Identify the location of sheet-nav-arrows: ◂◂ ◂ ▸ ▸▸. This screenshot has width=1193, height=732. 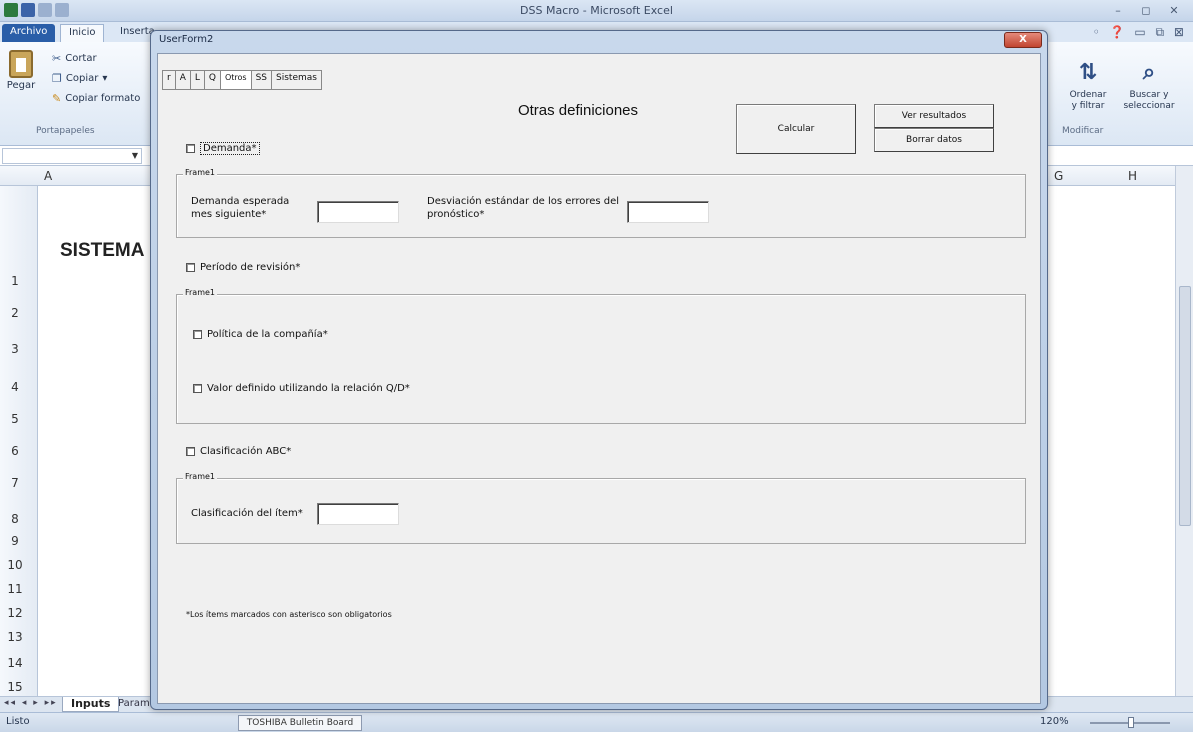
(31, 703).